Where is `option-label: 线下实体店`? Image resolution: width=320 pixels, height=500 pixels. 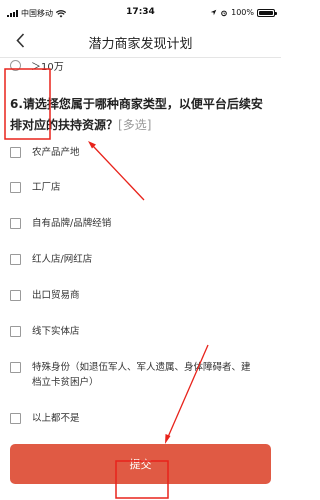
option-label: 线下实体店 is located at coordinates (56, 331).